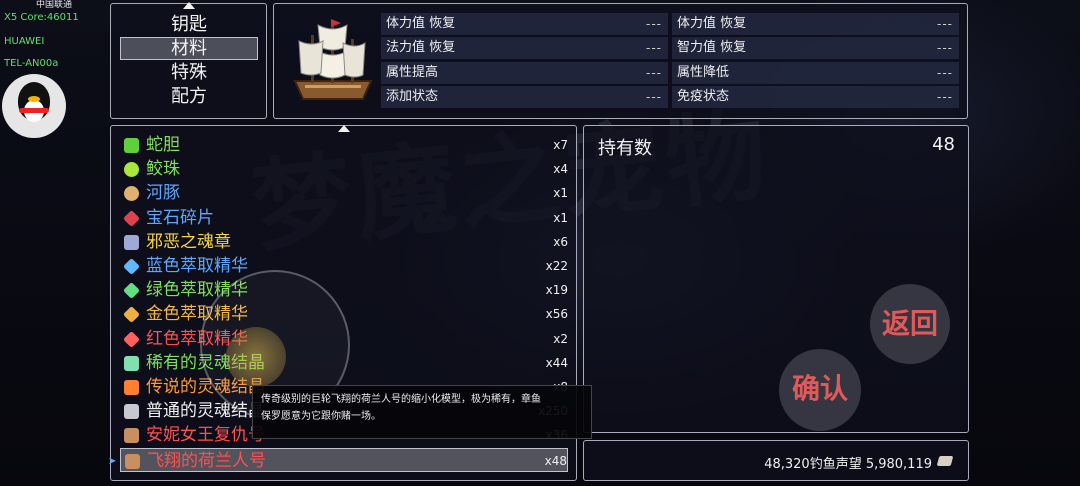 The image size is (1080, 486). I want to click on back-button: 返回, so click(910, 324).